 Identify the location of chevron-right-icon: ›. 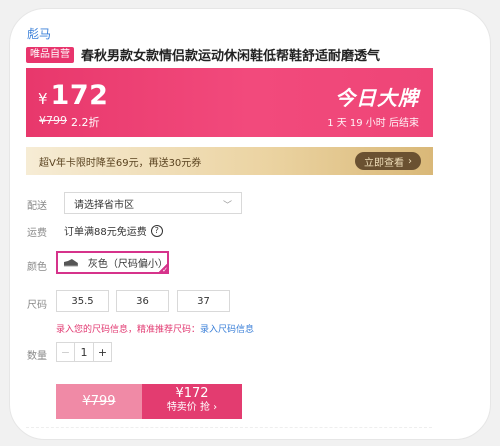
(410, 161).